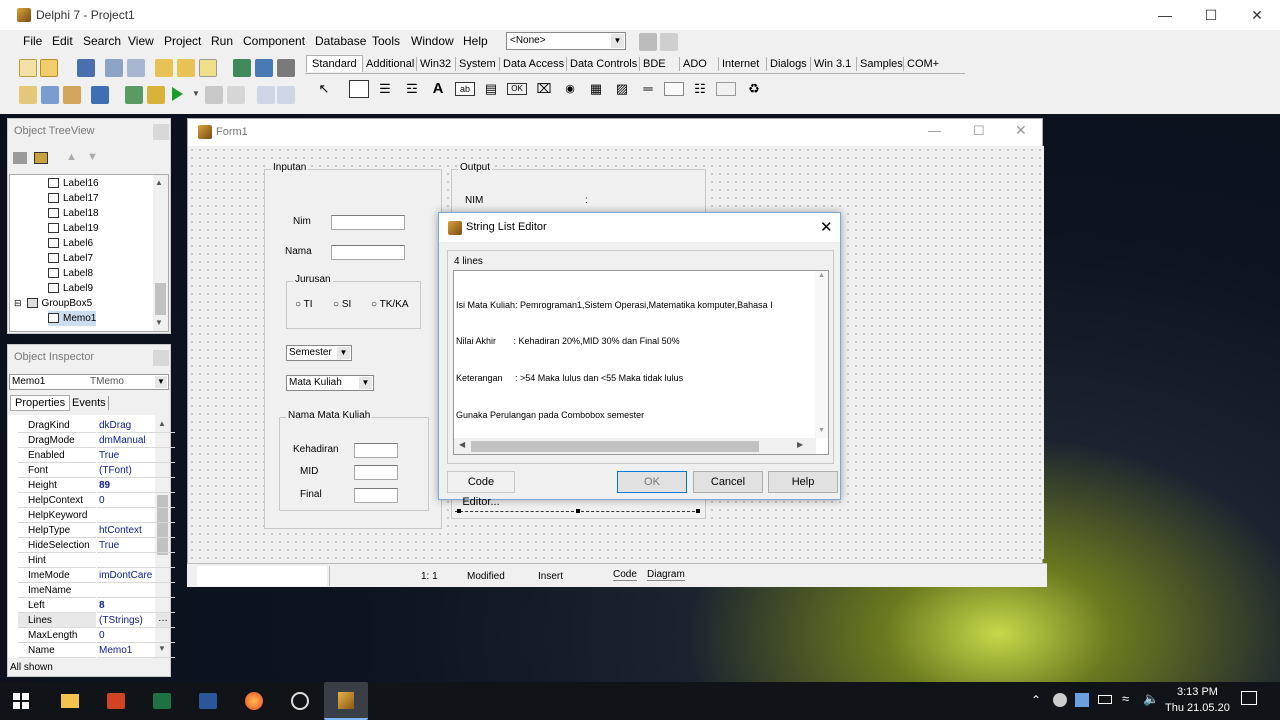 This screenshot has height=720, width=1280. What do you see at coordinates (622, 89) in the screenshot?
I see `combobox-icon: ▨` at bounding box center [622, 89].